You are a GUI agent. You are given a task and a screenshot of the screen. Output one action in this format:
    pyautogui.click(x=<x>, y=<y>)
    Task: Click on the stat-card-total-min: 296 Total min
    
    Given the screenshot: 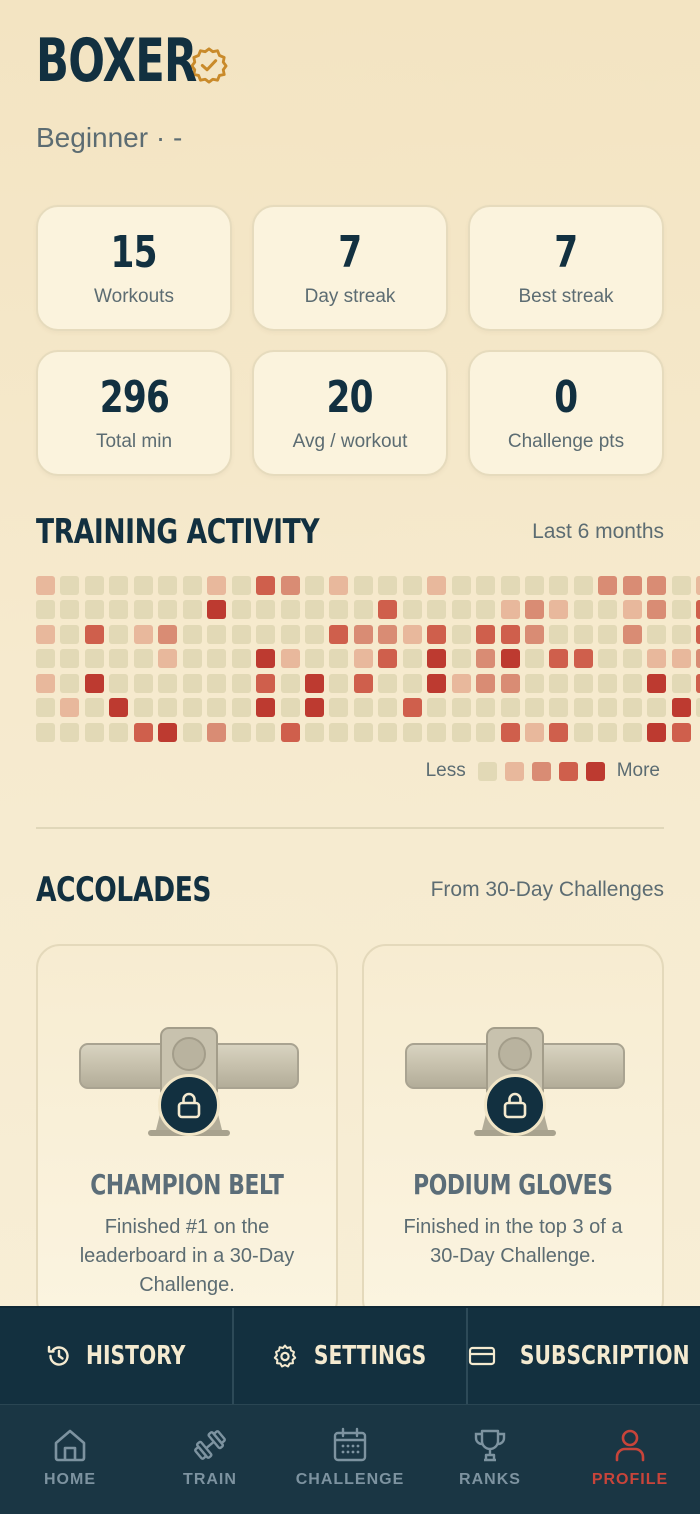 What is the action you would take?
    pyautogui.click(x=134, y=413)
    